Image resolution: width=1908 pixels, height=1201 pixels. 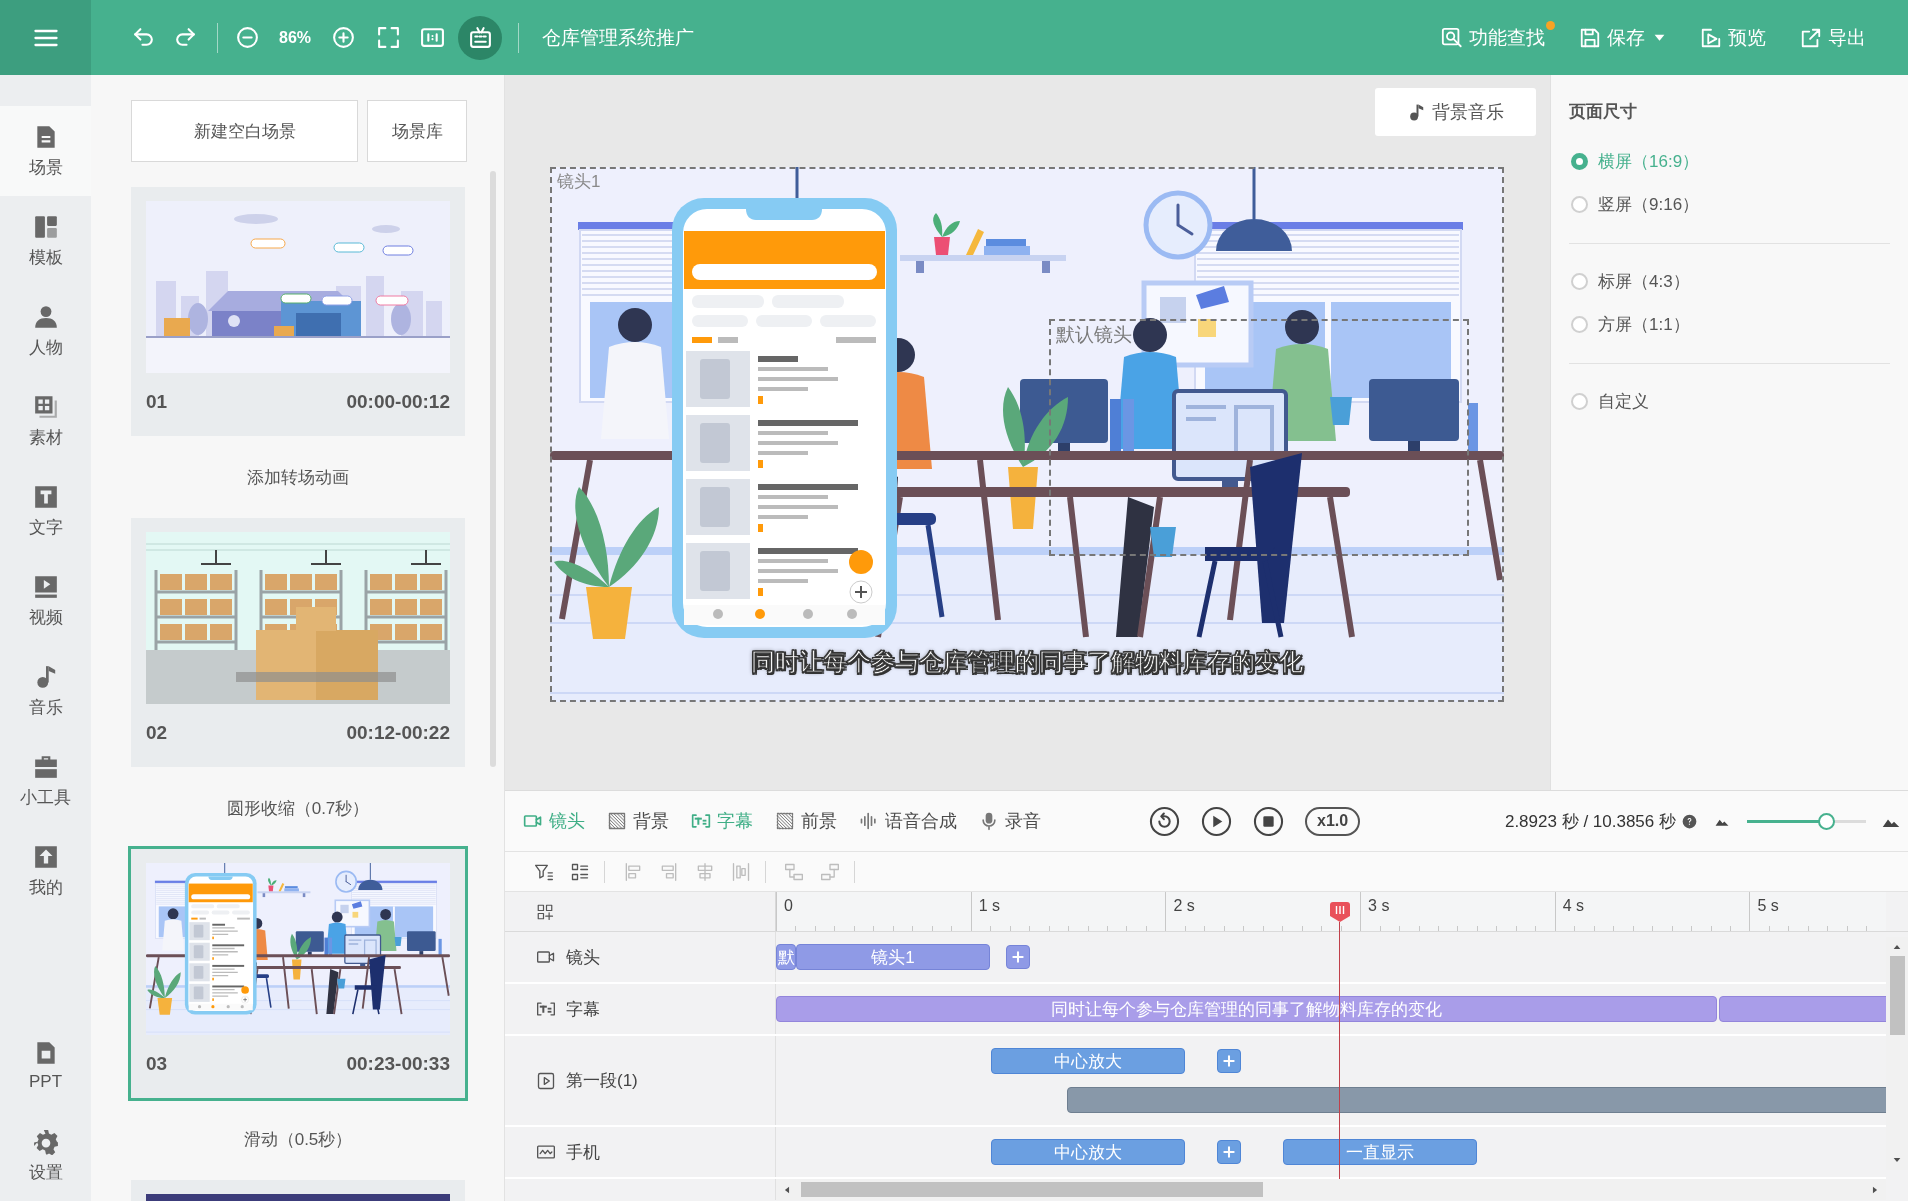 What do you see at coordinates (398, 733) in the screenshot?
I see `scene-time: 00:12-00:22` at bounding box center [398, 733].